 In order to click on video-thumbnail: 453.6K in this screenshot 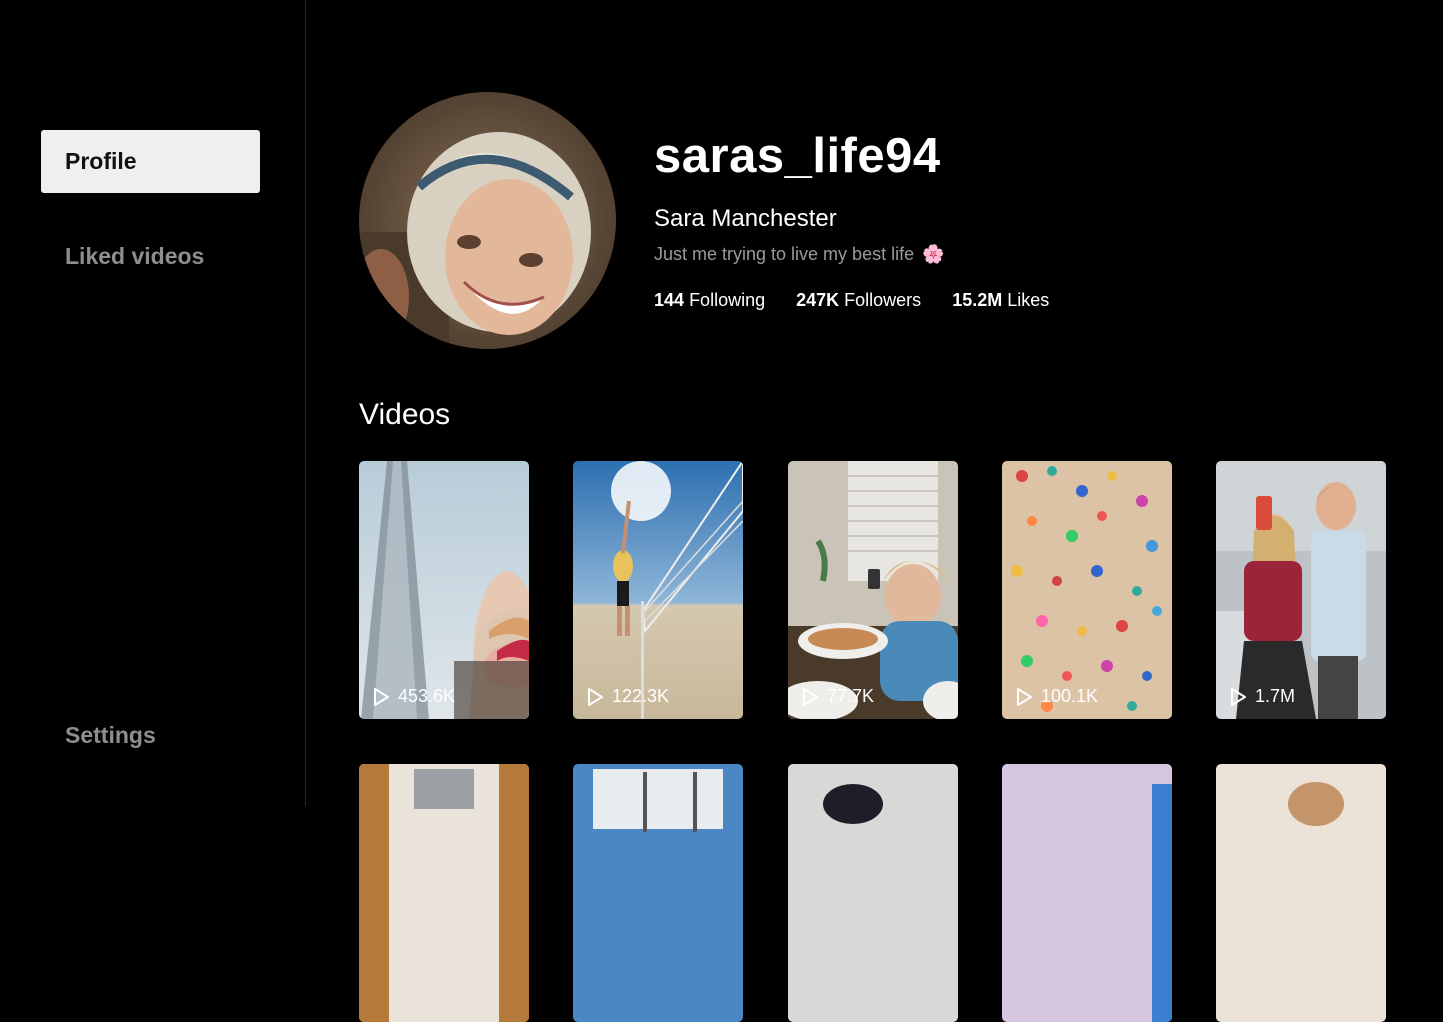, I will do `click(444, 590)`.